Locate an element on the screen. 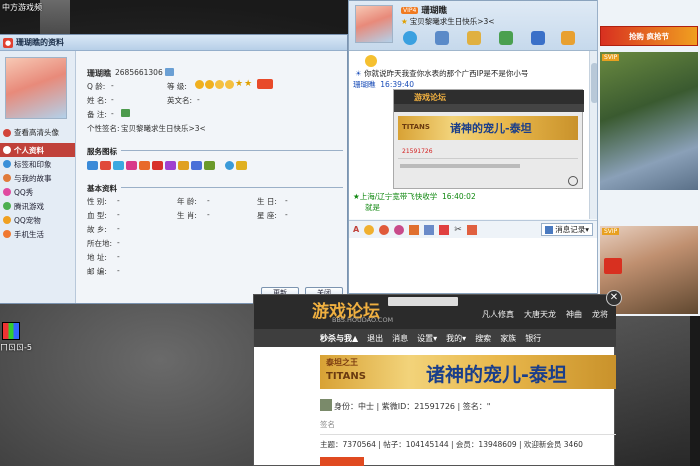 Image resolution: width=700 pixels, height=466 pixels. pet-icon is located at coordinates (7, 220).